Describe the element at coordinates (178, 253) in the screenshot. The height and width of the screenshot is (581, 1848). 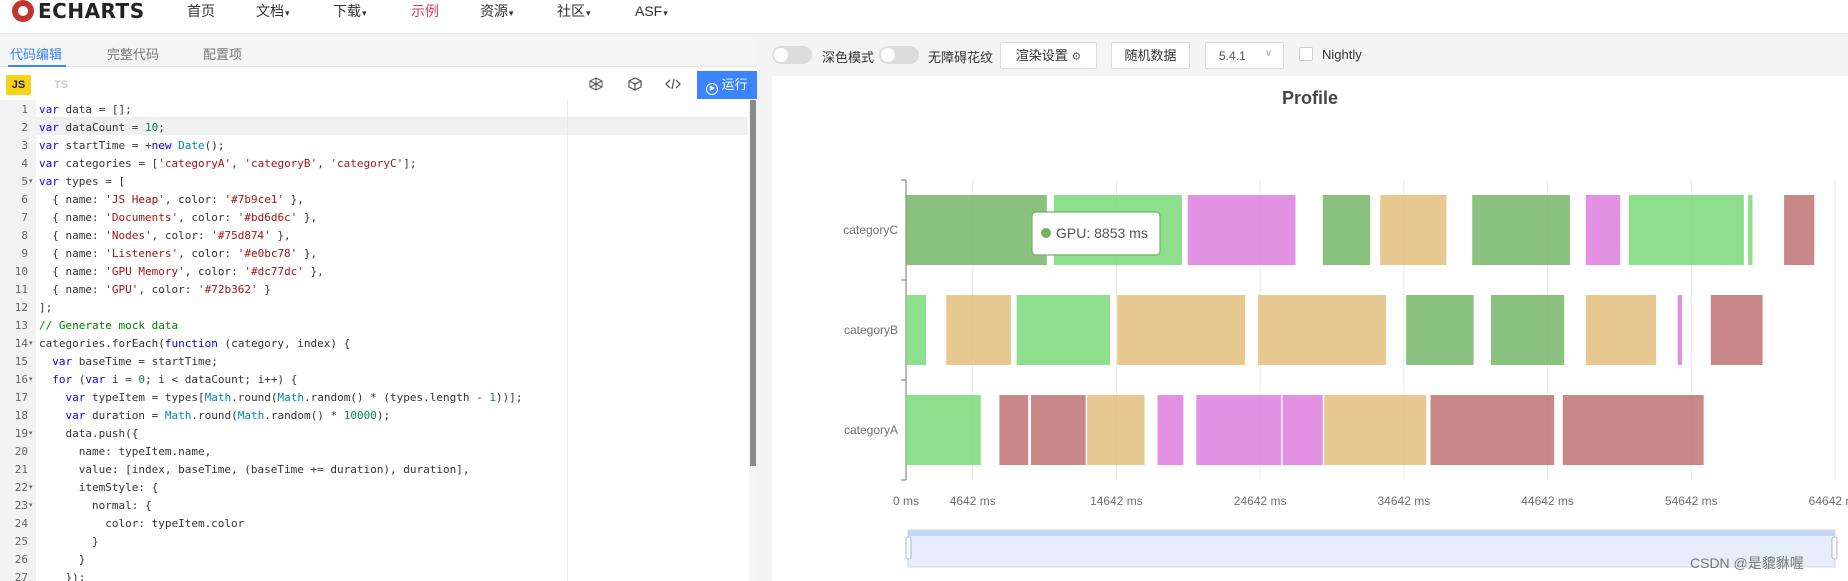
I see `code-line: { name: 'Listeners', color: '#e0bc78' },` at that location.